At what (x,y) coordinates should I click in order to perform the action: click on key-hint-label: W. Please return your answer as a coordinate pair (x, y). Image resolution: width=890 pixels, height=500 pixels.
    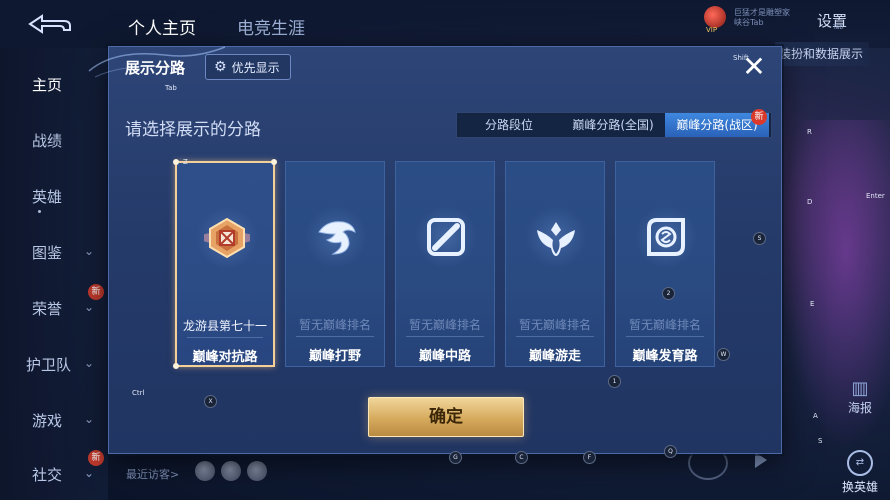
    Looking at the image, I should click on (723, 354).